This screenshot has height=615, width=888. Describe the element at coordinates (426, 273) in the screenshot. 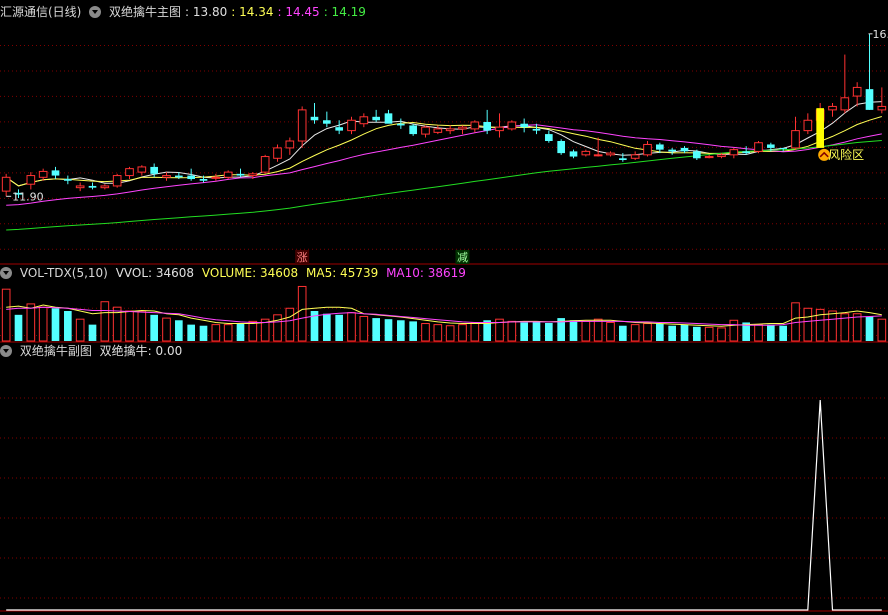

I see `volume-ma10-value: MA10: 38619` at that location.